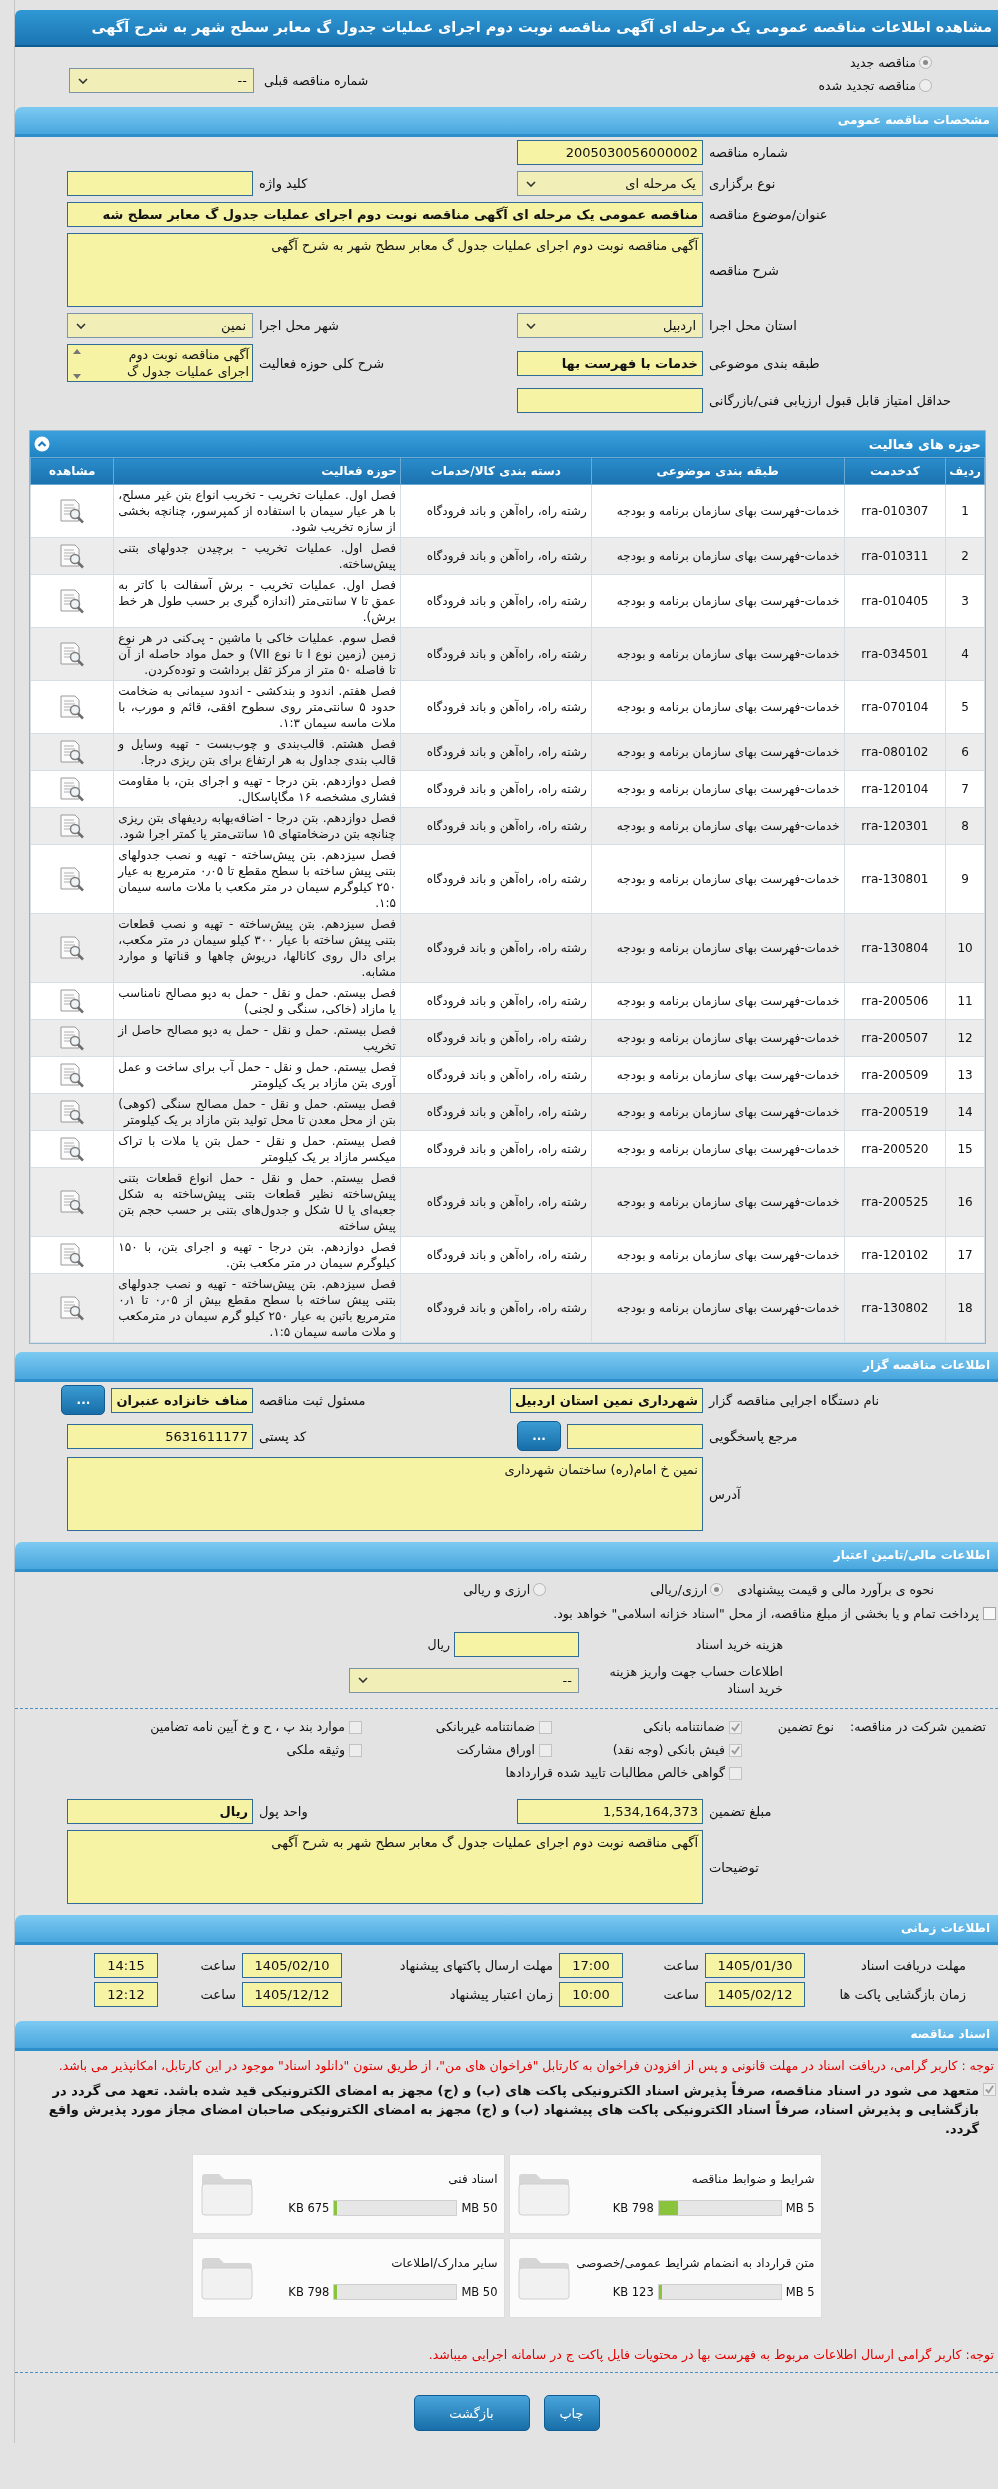 The image size is (998, 2489). I want to click on text-field: ریال, so click(160, 1811).